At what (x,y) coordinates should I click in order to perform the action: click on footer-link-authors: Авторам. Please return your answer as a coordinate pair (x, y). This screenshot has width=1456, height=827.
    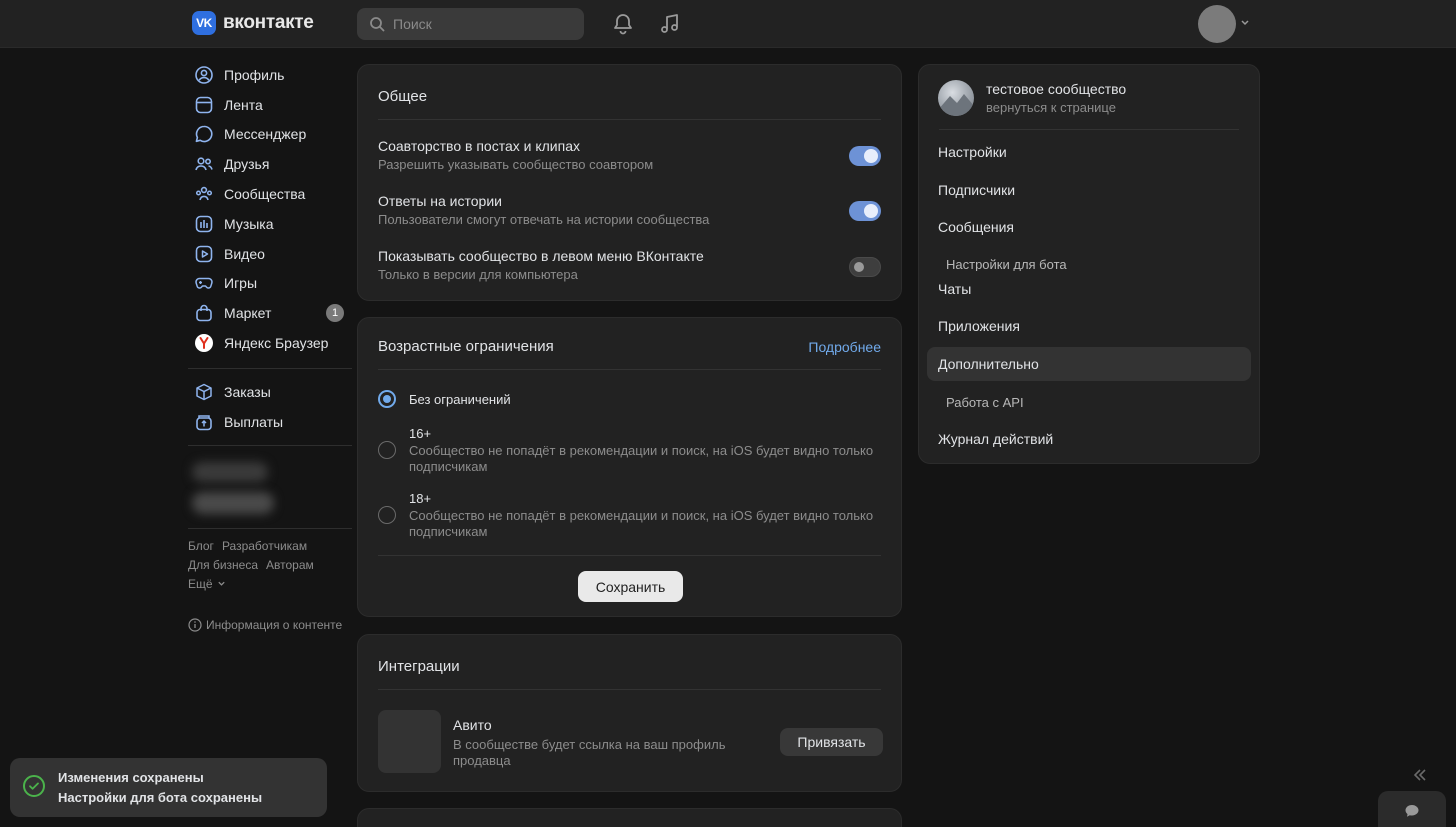
    Looking at the image, I should click on (290, 565).